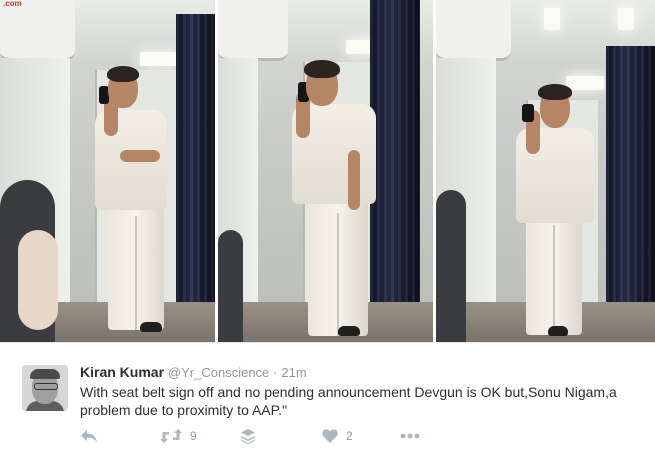 The height and width of the screenshot is (467, 655). I want to click on retweet-count: 9, so click(193, 436).